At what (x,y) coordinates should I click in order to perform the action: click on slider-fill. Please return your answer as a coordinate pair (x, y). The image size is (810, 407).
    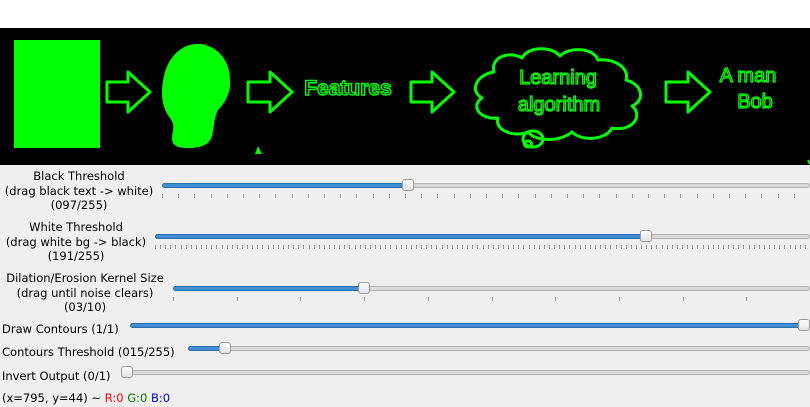
    Looking at the image, I should click on (269, 288).